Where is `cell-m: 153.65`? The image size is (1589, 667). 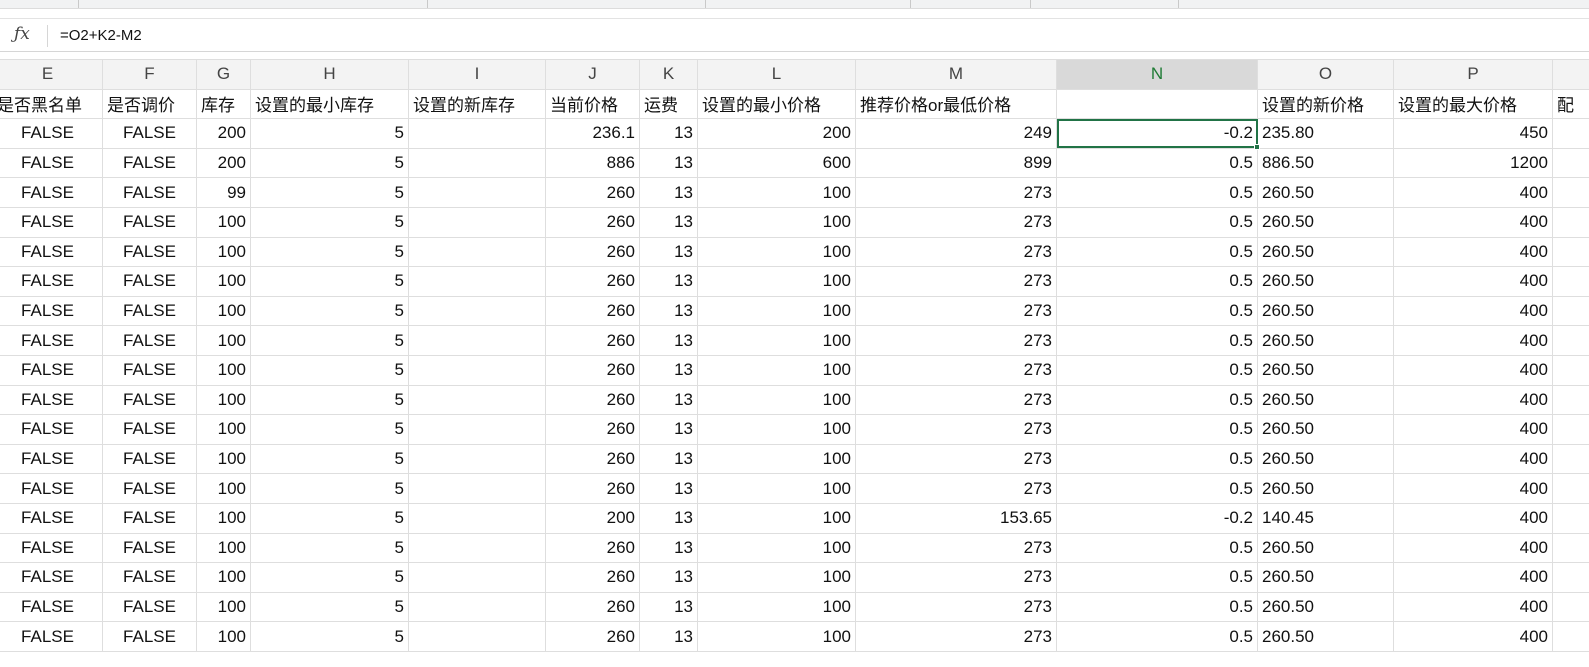 cell-m: 153.65 is located at coordinates (956, 518).